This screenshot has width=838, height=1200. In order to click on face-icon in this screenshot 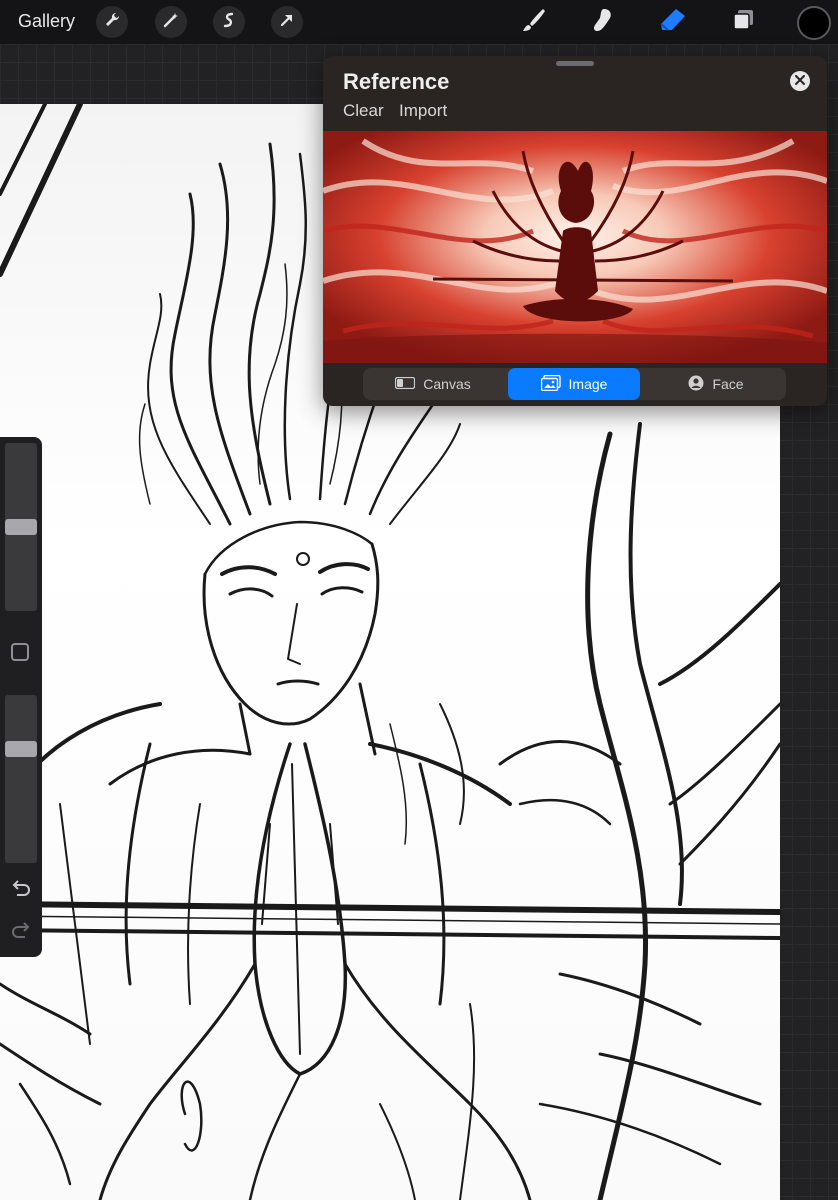, I will do `click(696, 384)`.